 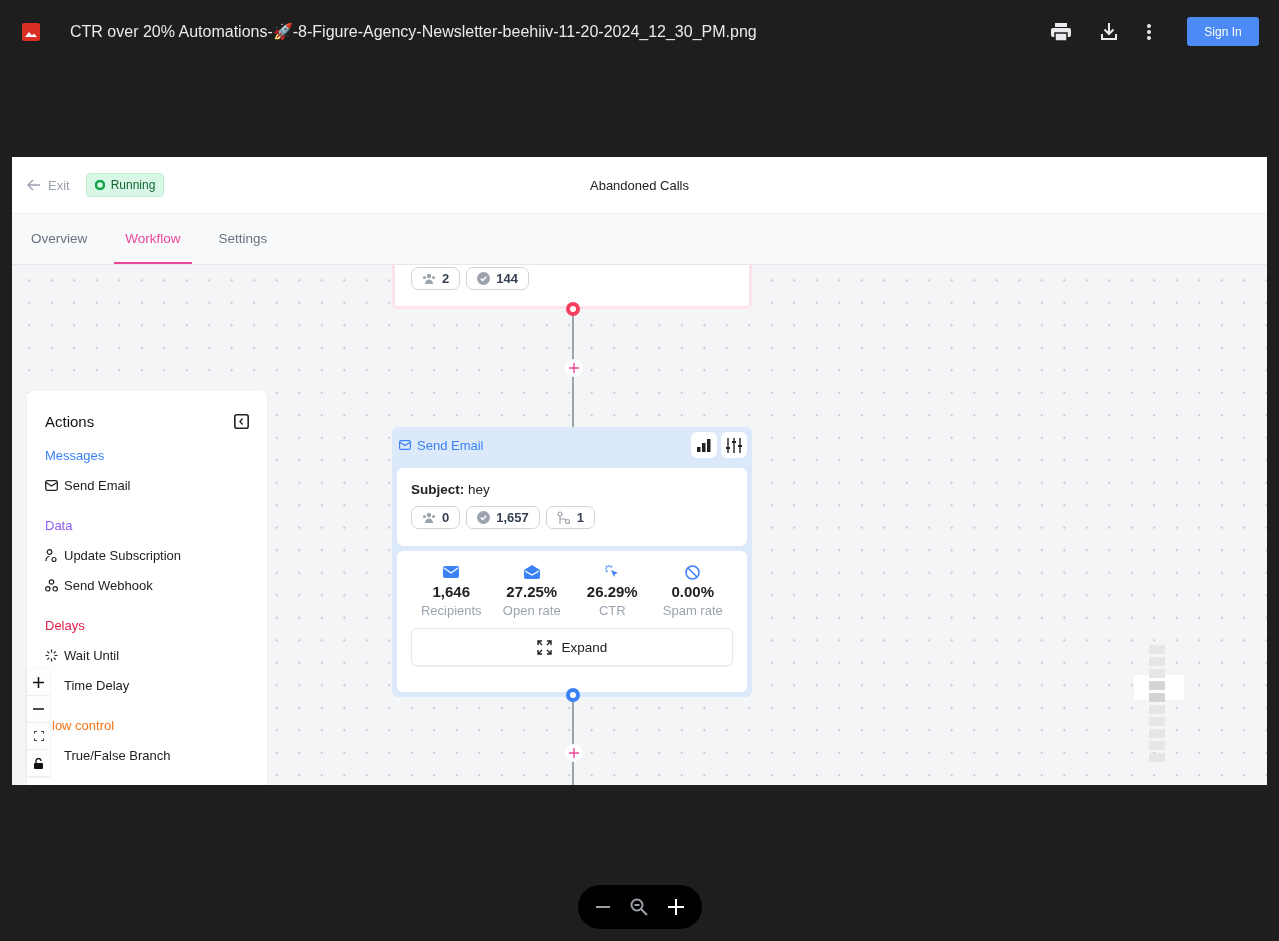 I want to click on stat-value: 26.29%, so click(x=612, y=591).